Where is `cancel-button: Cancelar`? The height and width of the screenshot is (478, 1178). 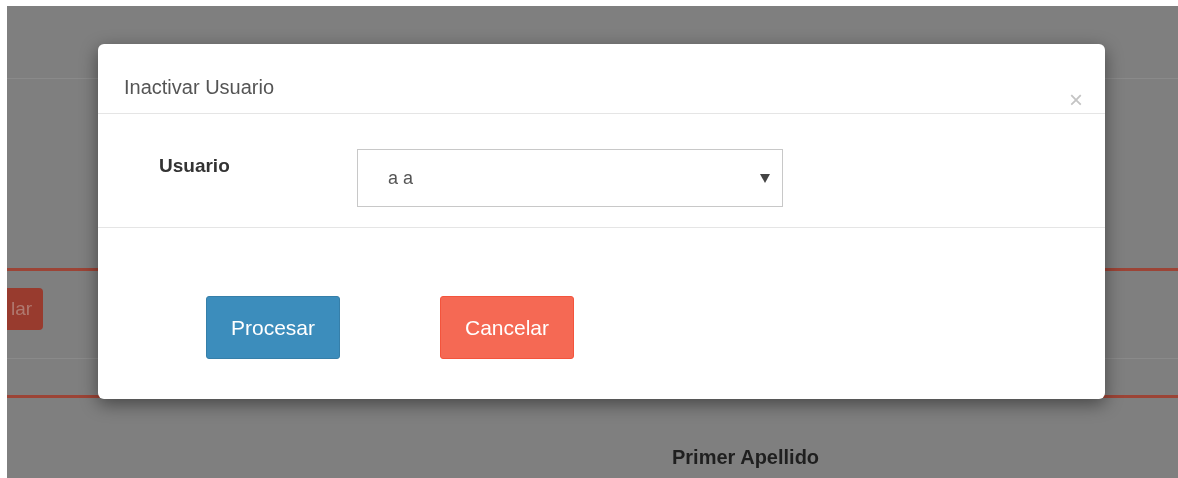
cancel-button: Cancelar is located at coordinates (507, 327).